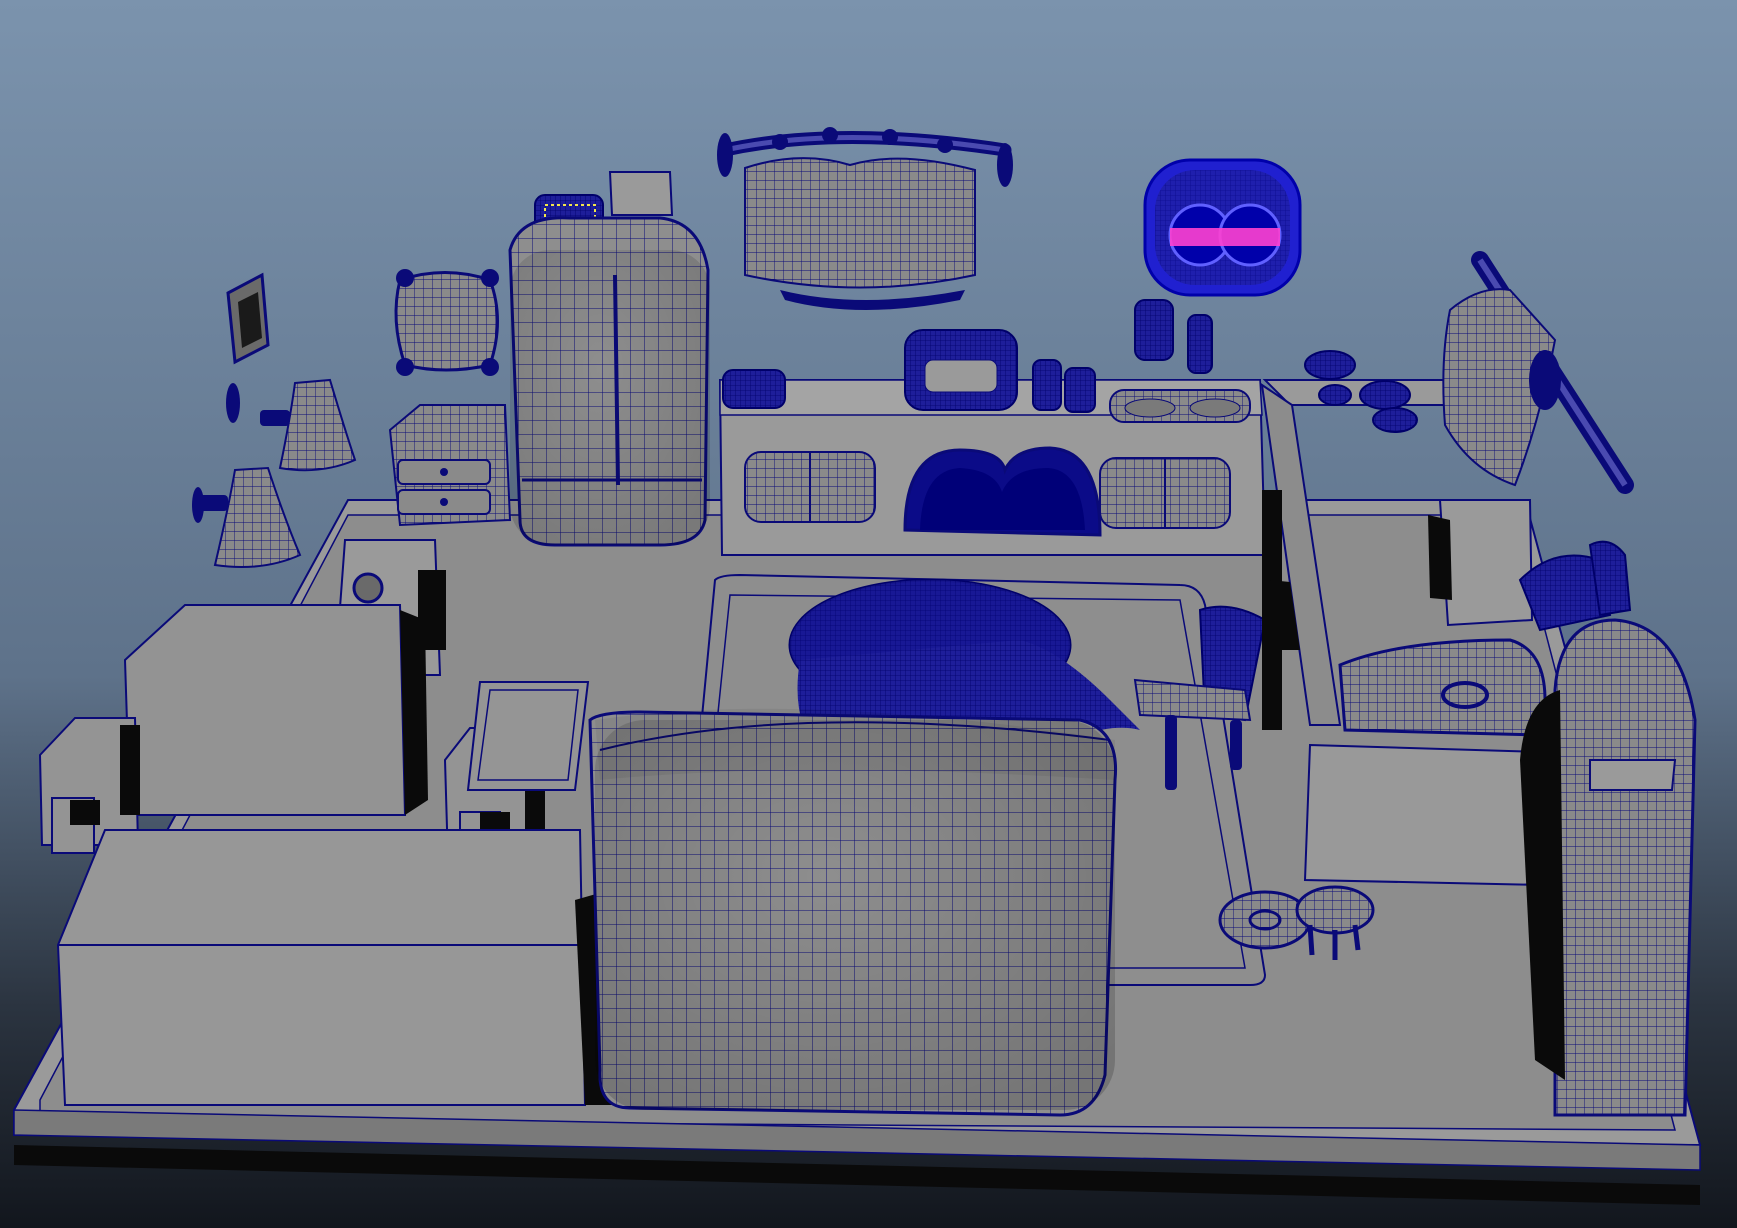 Image resolution: width=1737 pixels, height=1228 pixels. What do you see at coordinates (450, 465) in the screenshot?
I see `nightstand` at bounding box center [450, 465].